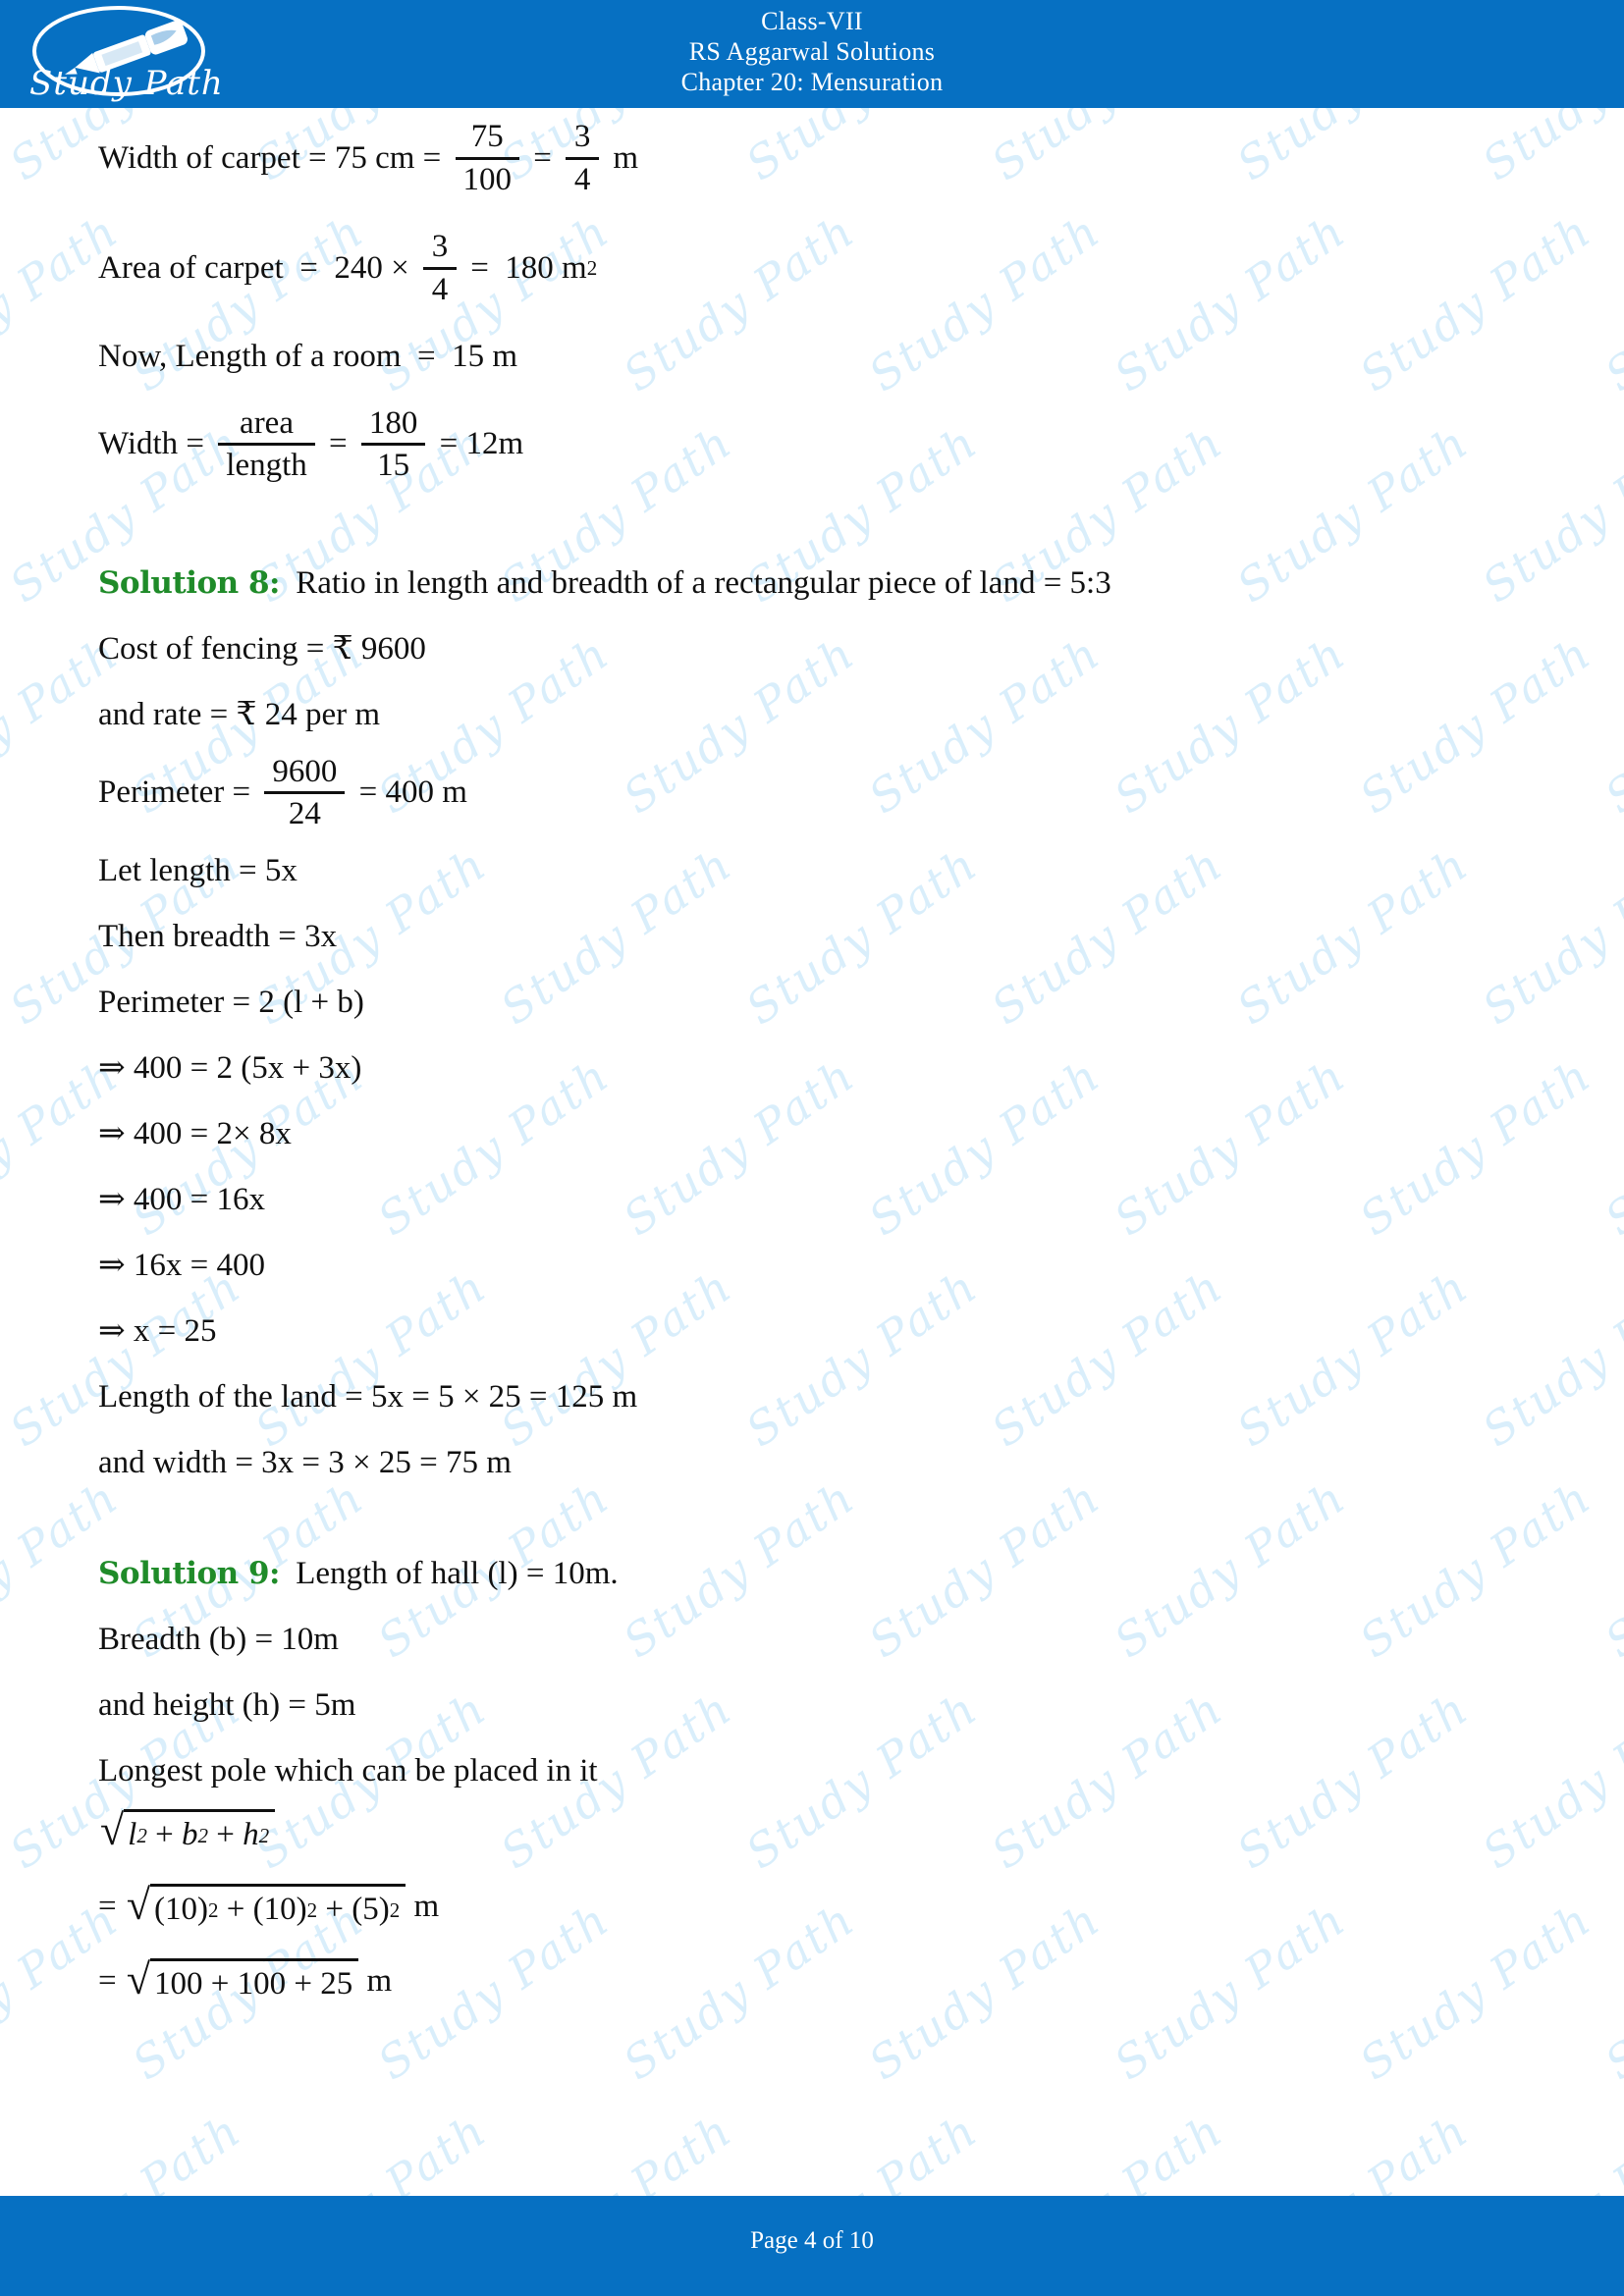  Describe the element at coordinates (393, 423) in the screenshot. I see `fraction-numerator: 180` at that location.